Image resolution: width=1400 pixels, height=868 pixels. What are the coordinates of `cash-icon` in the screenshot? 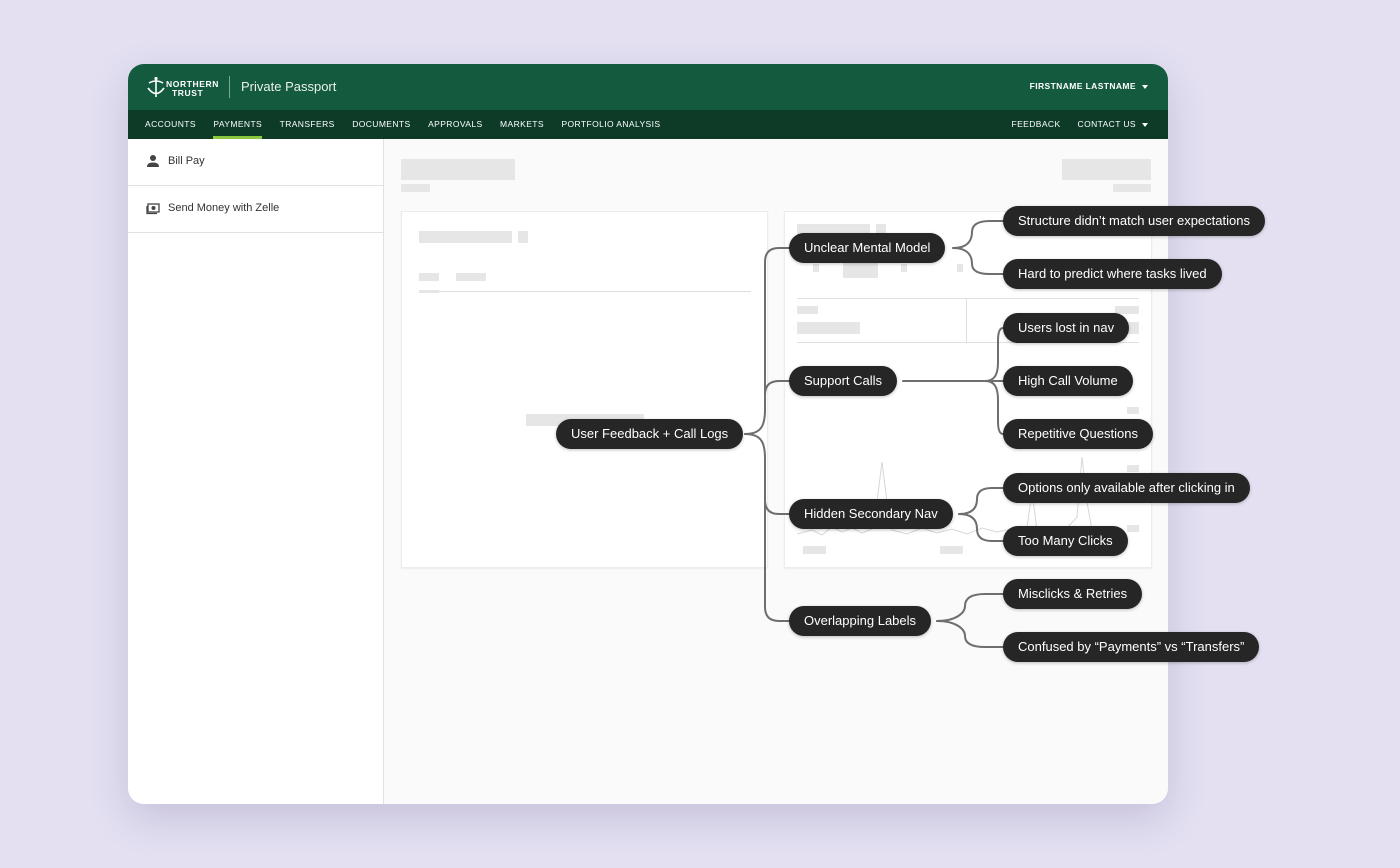 It's located at (153, 209).